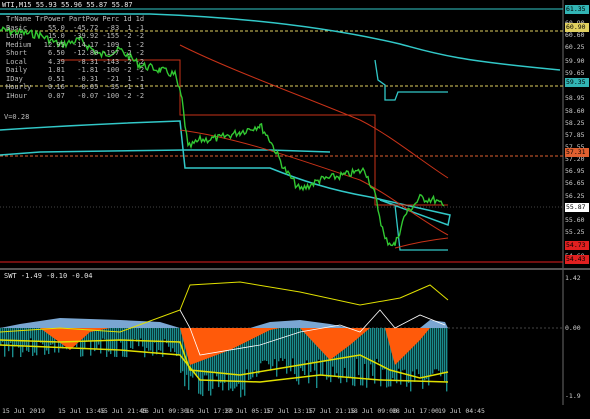  What do you see at coordinates (573, 278) in the screenshot?
I see `oscillator-tick-label: 1.42` at bounding box center [573, 278].